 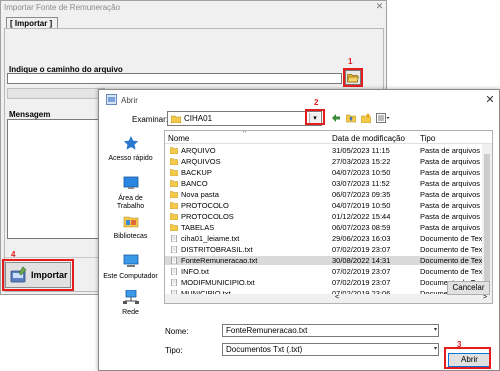 I want to click on sort-indicator-icon: ^, so click(x=245, y=133).